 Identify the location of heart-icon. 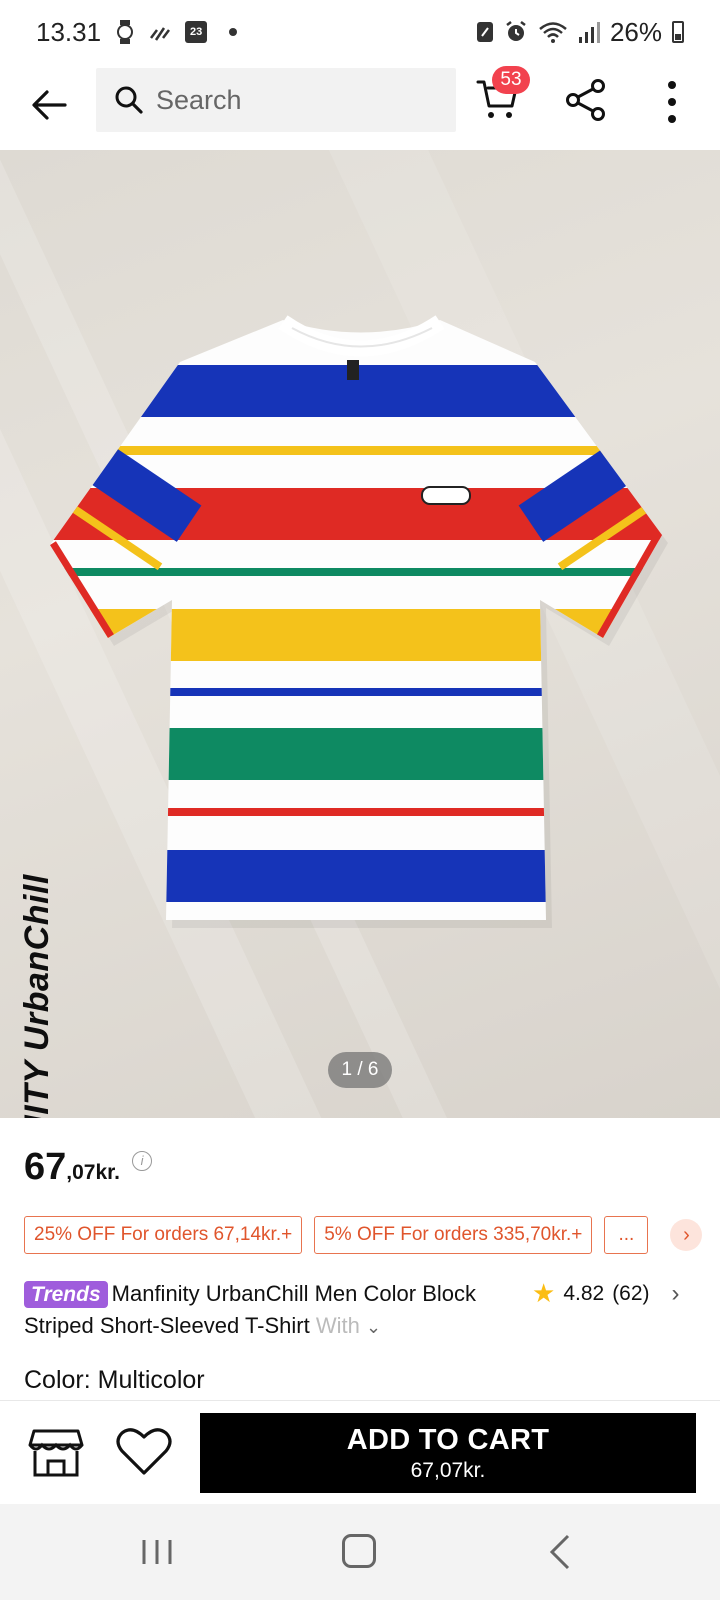
(144, 1451).